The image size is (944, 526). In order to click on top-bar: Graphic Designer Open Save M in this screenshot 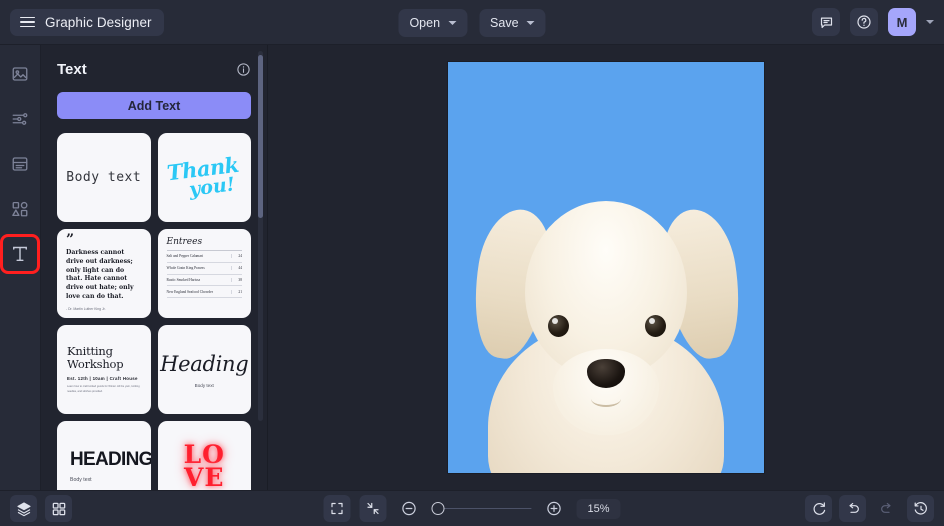, I will do `click(472, 22)`.